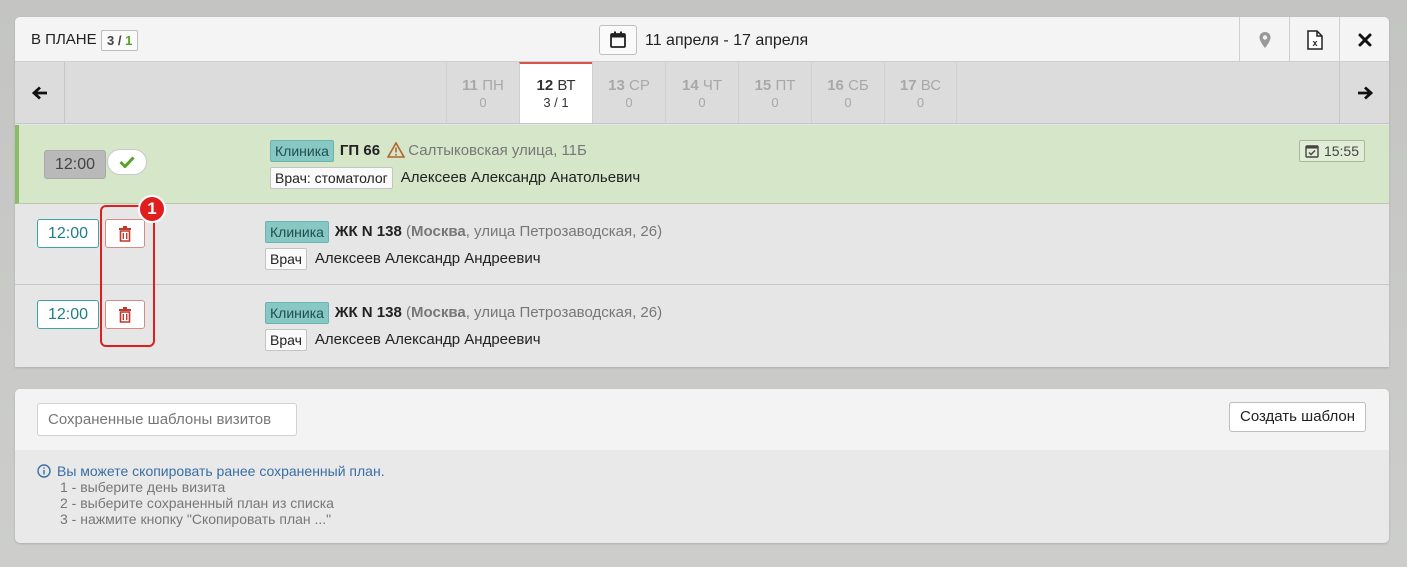  What do you see at coordinates (493, 85) in the screenshot?
I see `day-dow: ПН` at bounding box center [493, 85].